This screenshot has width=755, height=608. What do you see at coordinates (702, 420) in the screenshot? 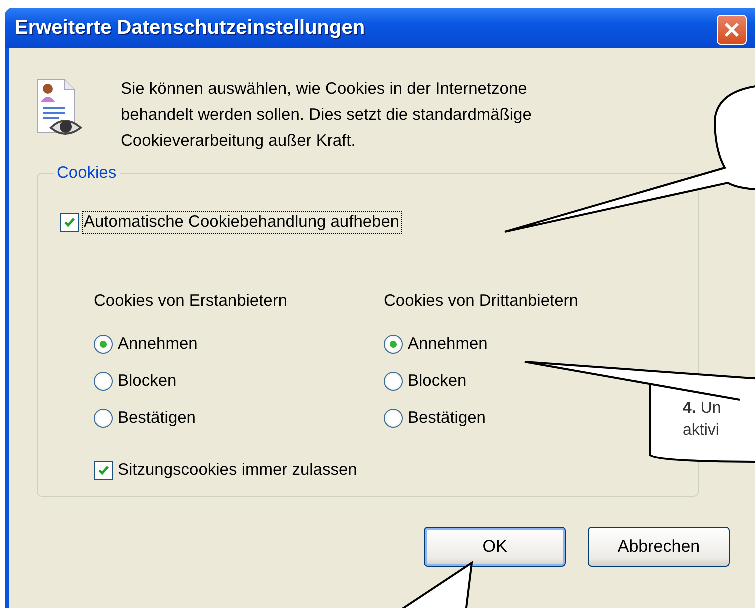
I see `callout-text: 4. Un aktivi` at bounding box center [702, 420].